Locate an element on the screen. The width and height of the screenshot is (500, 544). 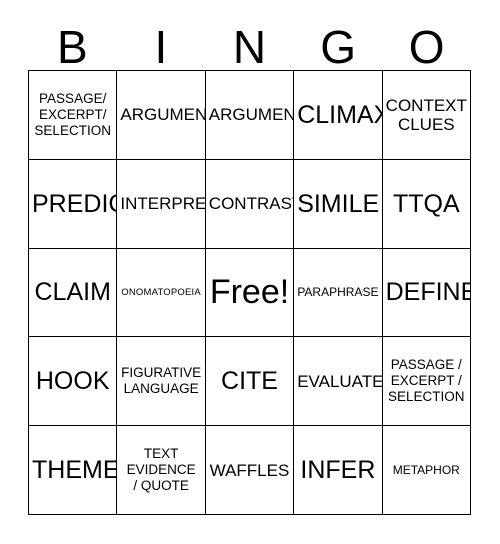
bingo-header-letter-o: O is located at coordinates (426, 47).